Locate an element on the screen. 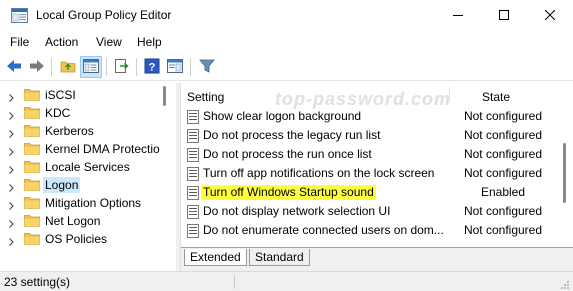 Image resolution: width=573 pixels, height=291 pixels. policy-state: Enabled is located at coordinates (503, 192).